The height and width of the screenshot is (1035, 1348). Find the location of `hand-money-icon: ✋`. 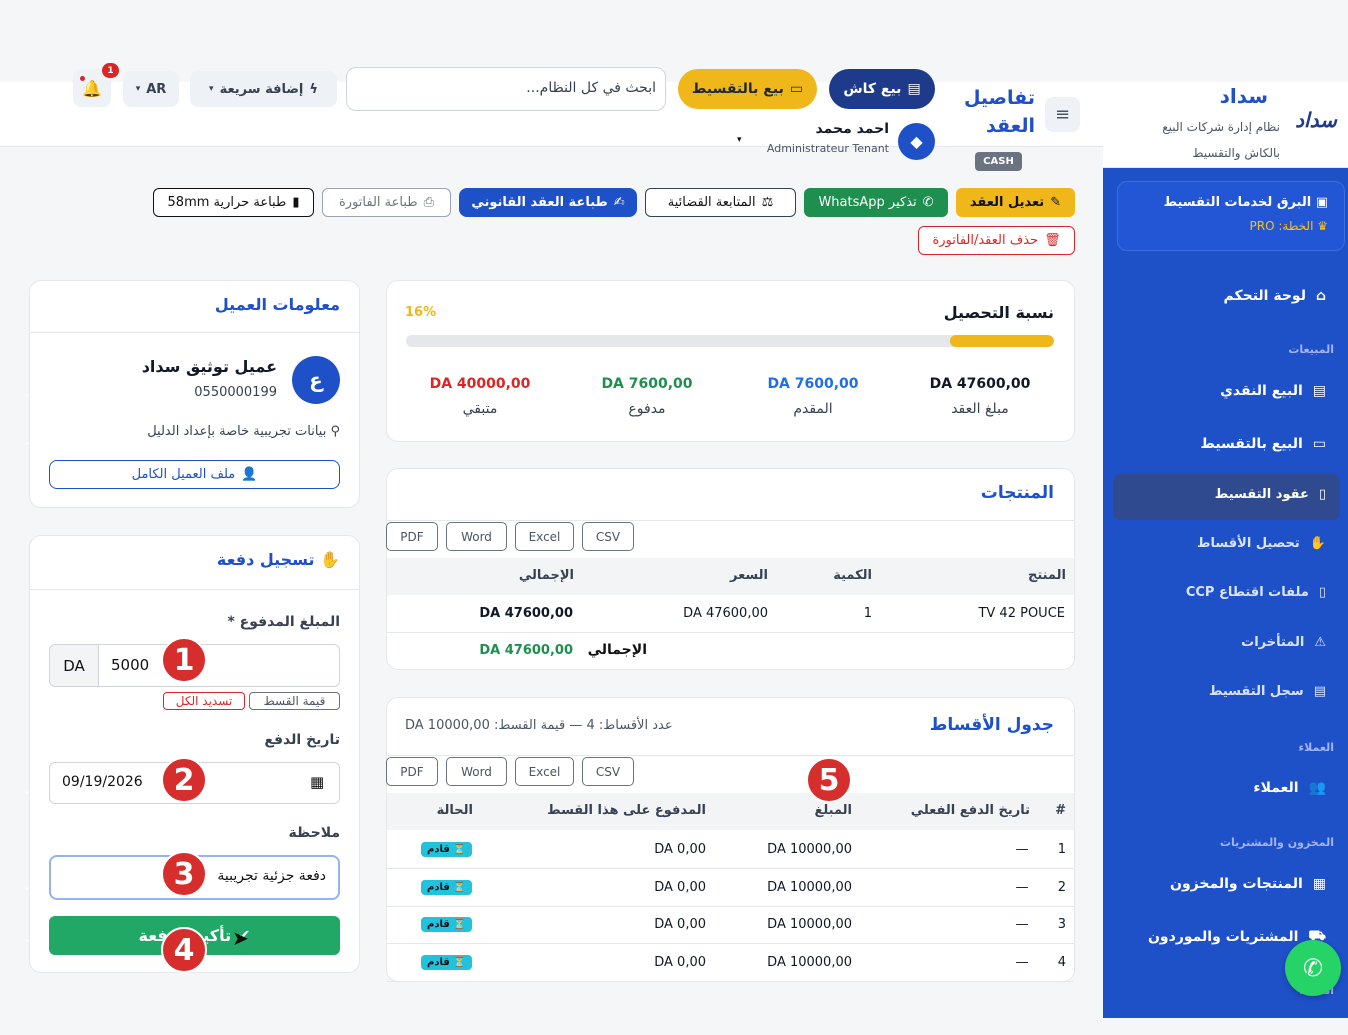

hand-money-icon: ✋ is located at coordinates (327, 559).